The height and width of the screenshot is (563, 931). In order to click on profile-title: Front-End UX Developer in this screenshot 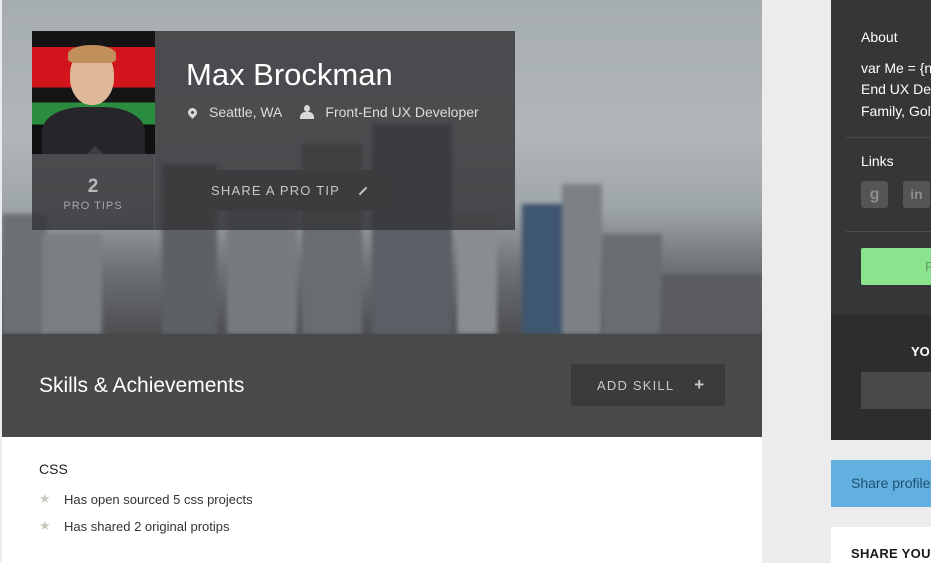, I will do `click(402, 112)`.